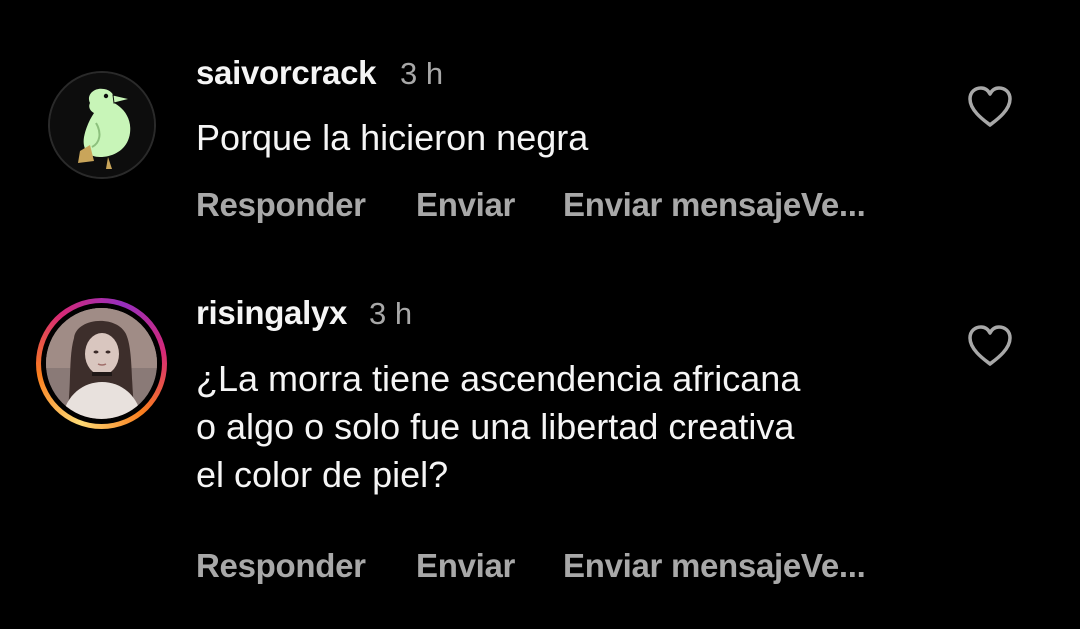  What do you see at coordinates (392, 137) in the screenshot?
I see `comment-text: Porque la hicieron negra` at bounding box center [392, 137].